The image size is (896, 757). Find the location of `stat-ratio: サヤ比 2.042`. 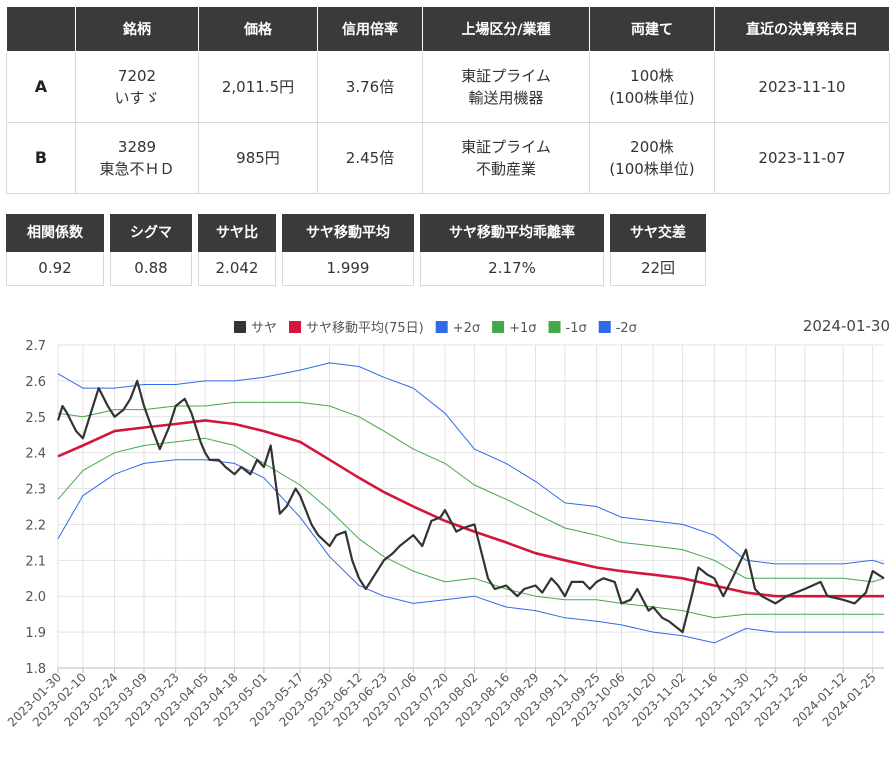

stat-ratio: サヤ比 2.042 is located at coordinates (237, 250).